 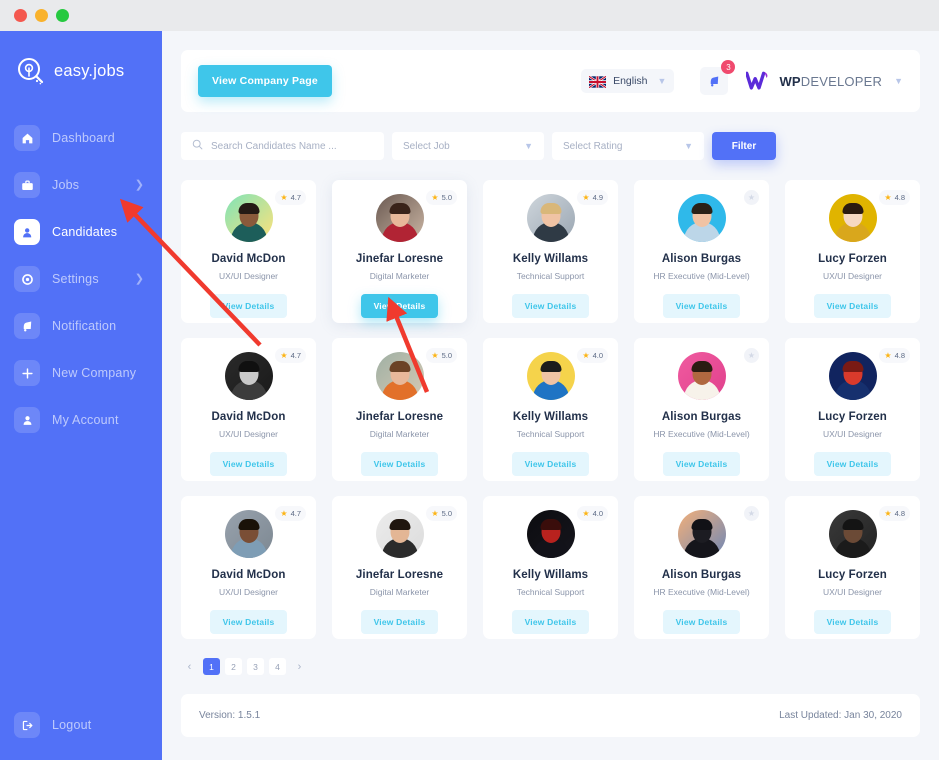 I want to click on account-brand: WPDEVELOPER, so click(x=830, y=81).